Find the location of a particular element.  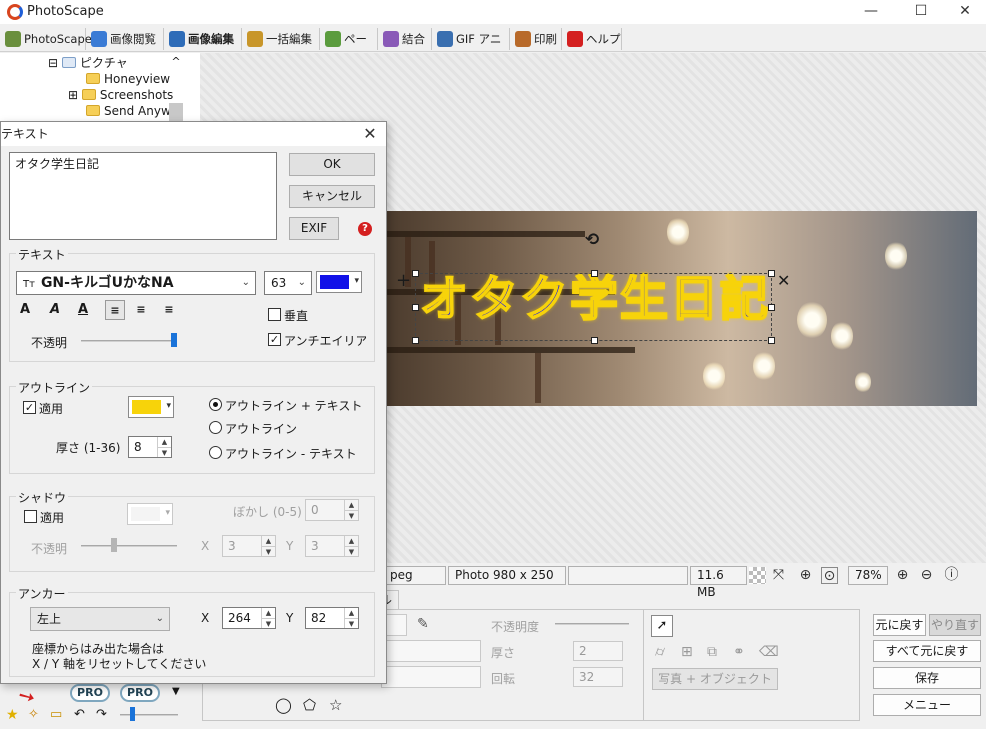

help-icon: ? is located at coordinates (365, 229).